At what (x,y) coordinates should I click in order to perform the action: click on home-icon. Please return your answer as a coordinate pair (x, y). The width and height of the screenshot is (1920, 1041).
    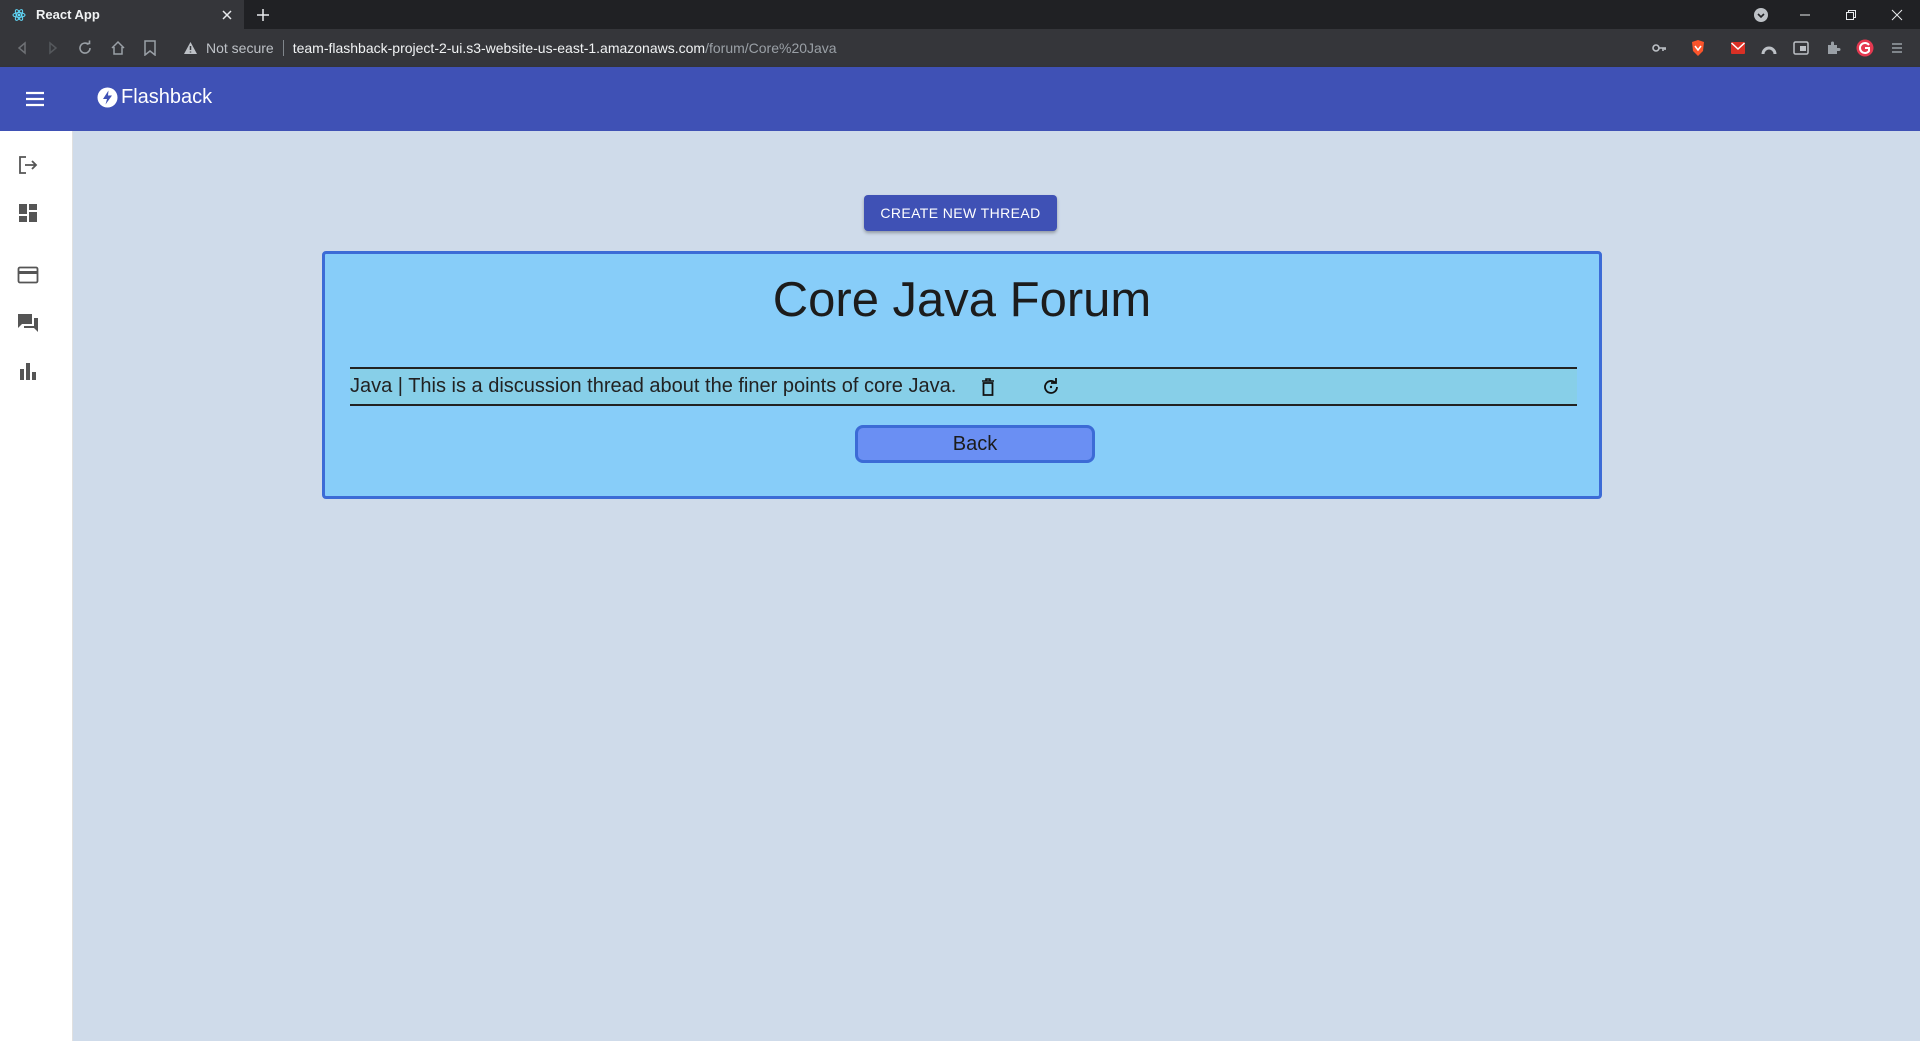
    Looking at the image, I should click on (118, 48).